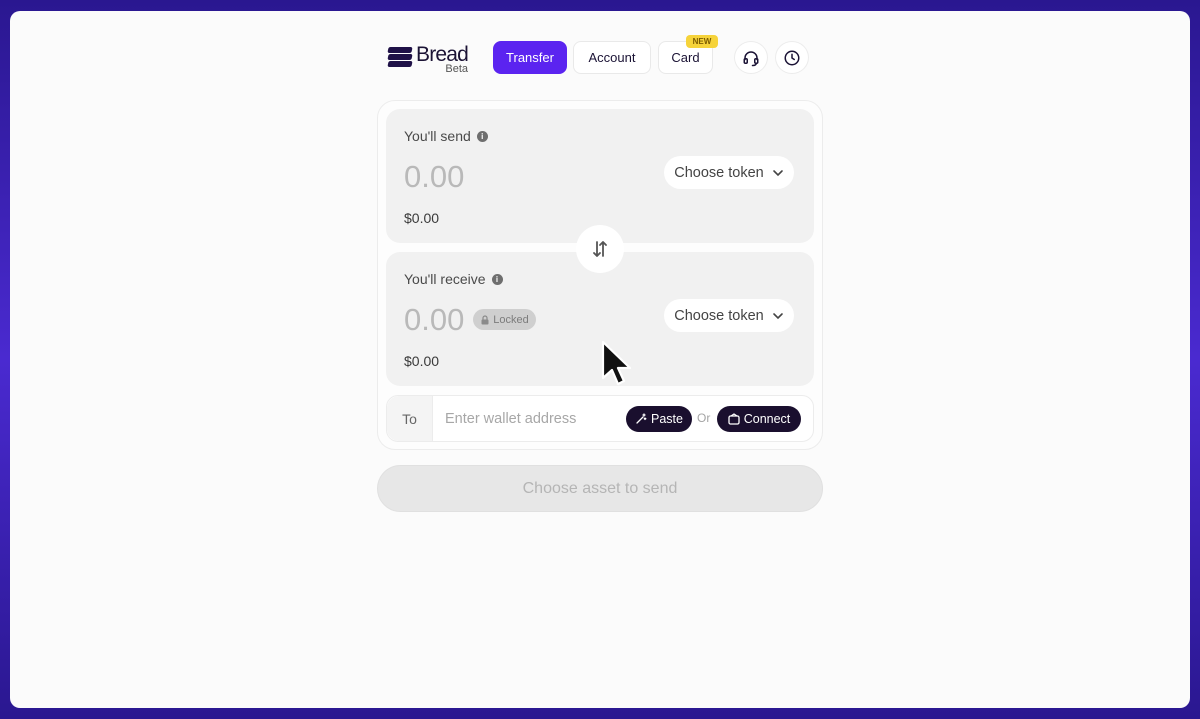  What do you see at coordinates (437, 136) in the screenshot?
I see `send-label: You'll send` at bounding box center [437, 136].